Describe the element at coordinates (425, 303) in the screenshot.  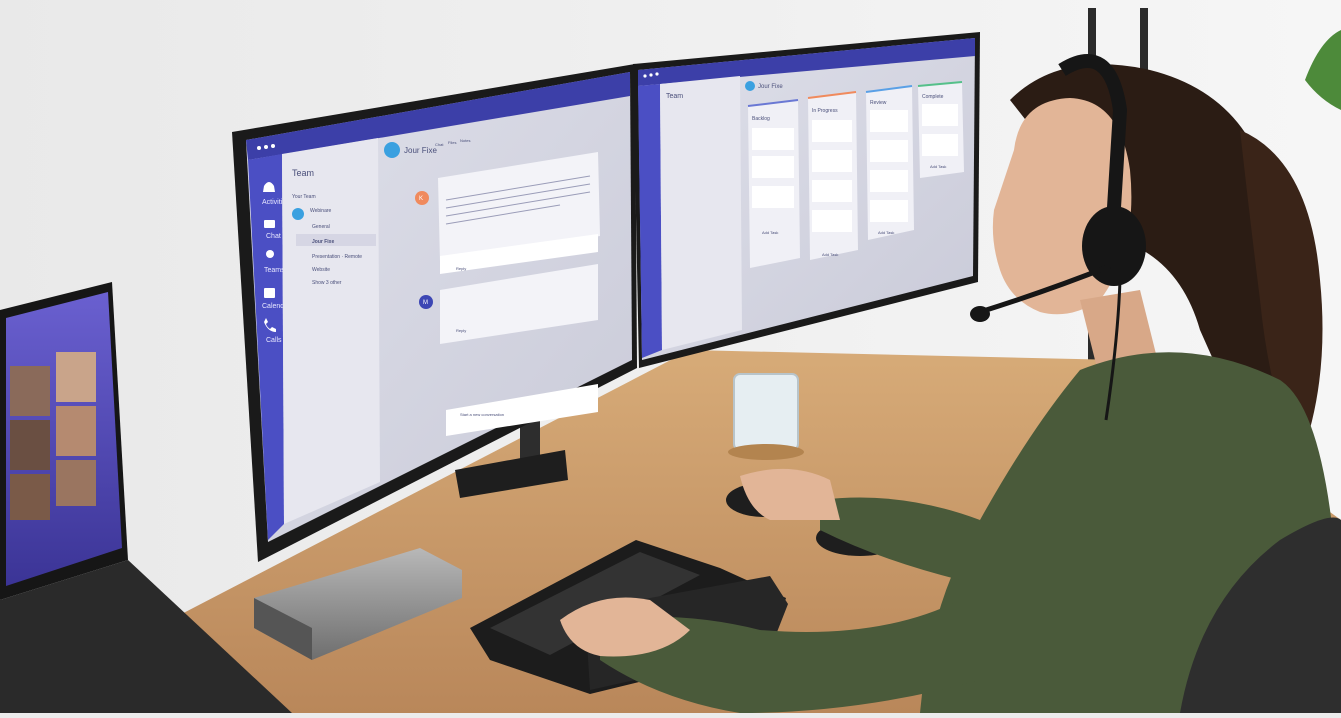
I see `message-avatar-letter: M` at that location.